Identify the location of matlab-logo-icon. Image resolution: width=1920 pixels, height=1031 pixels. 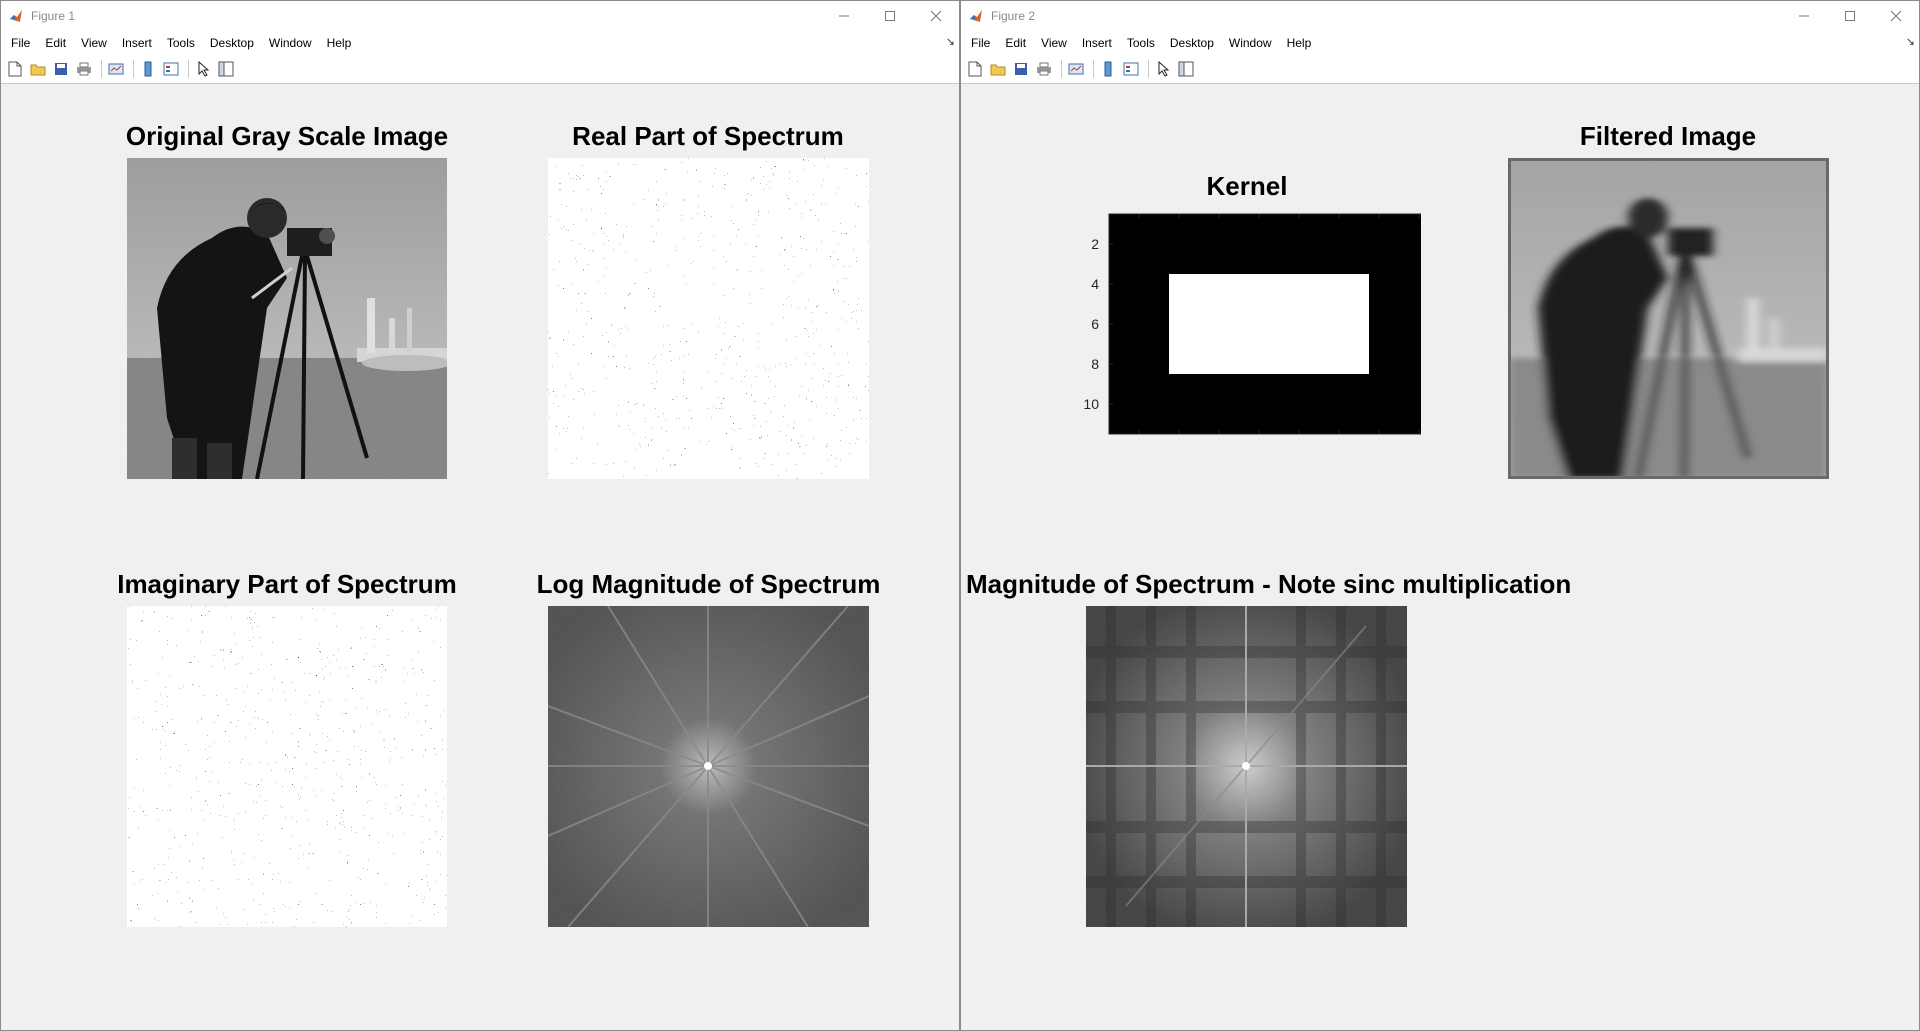
(976, 16).